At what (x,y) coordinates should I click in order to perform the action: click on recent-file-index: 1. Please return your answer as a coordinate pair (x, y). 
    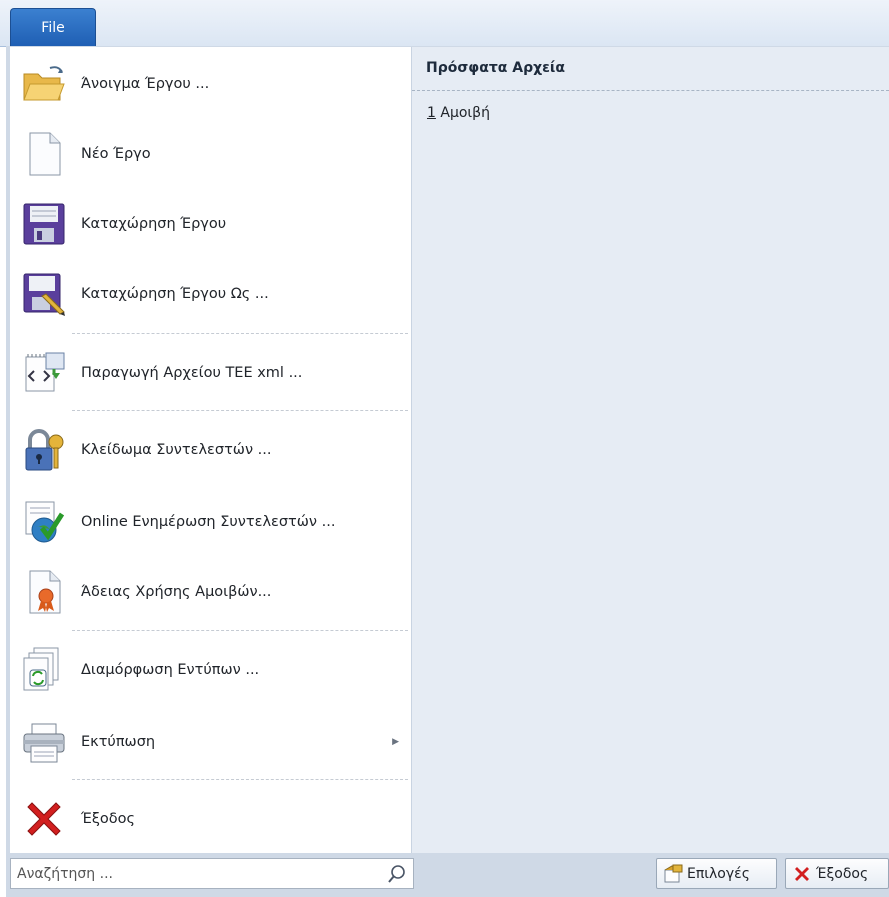
    Looking at the image, I should click on (431, 113).